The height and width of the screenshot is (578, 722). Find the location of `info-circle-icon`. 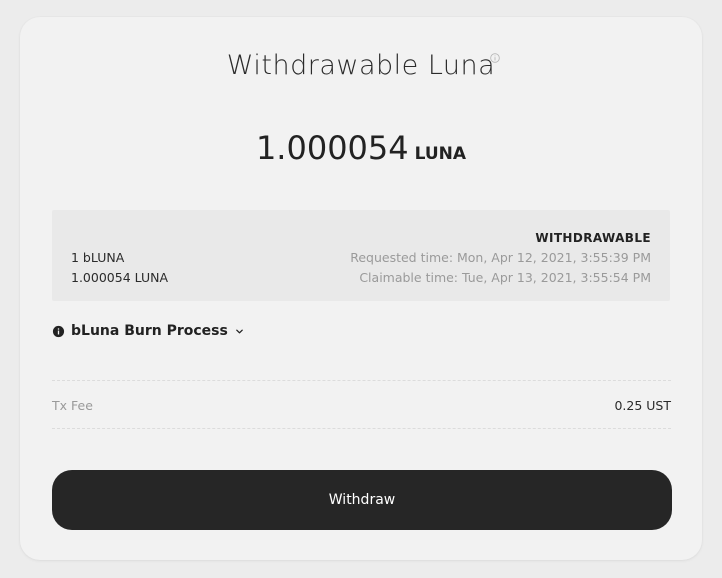

info-circle-icon is located at coordinates (495, 58).